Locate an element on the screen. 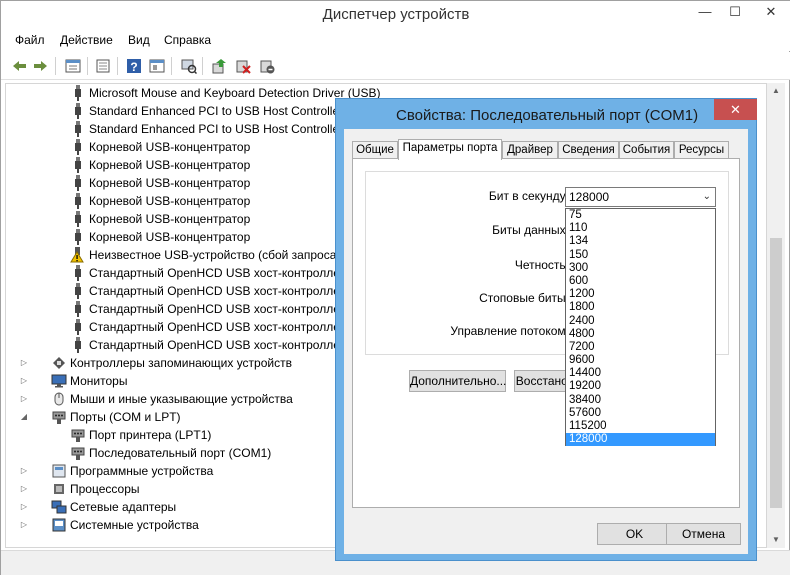  vertical-scrollbar: ▲ ▼ is located at coordinates (776, 315).